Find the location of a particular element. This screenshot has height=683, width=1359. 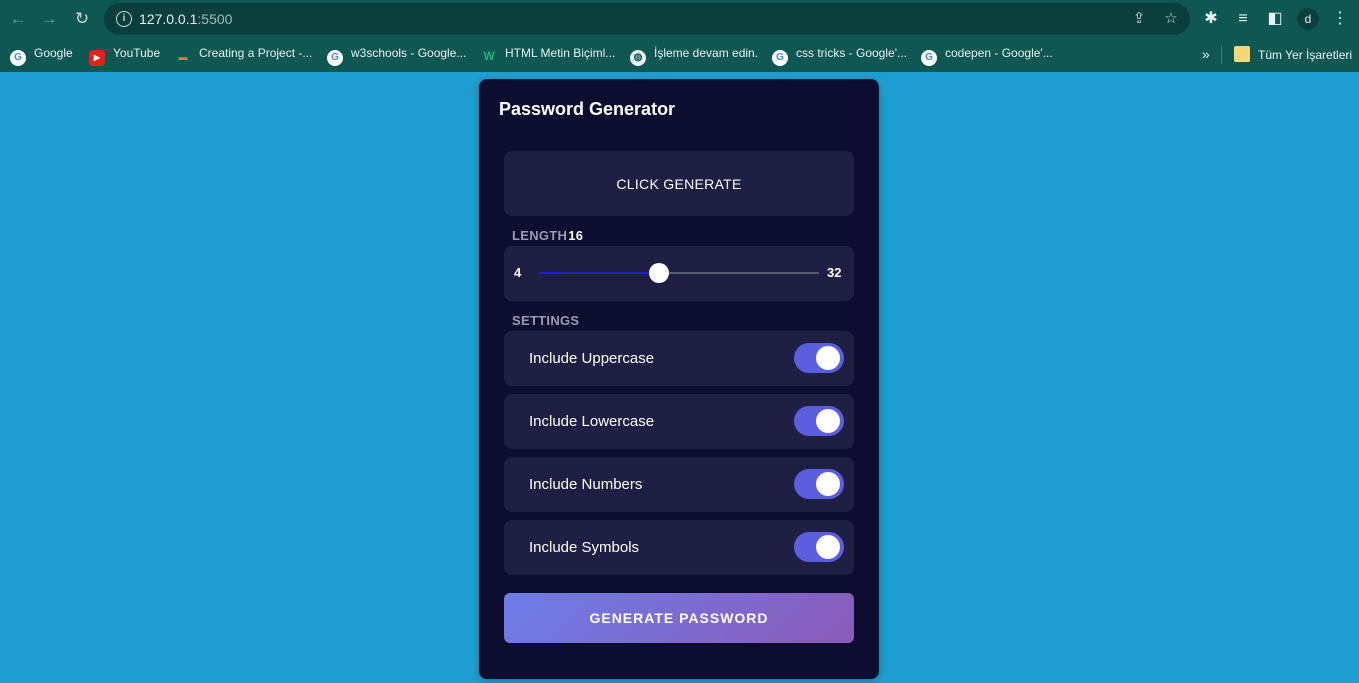

reload-icon: ↻ is located at coordinates (82, 19).